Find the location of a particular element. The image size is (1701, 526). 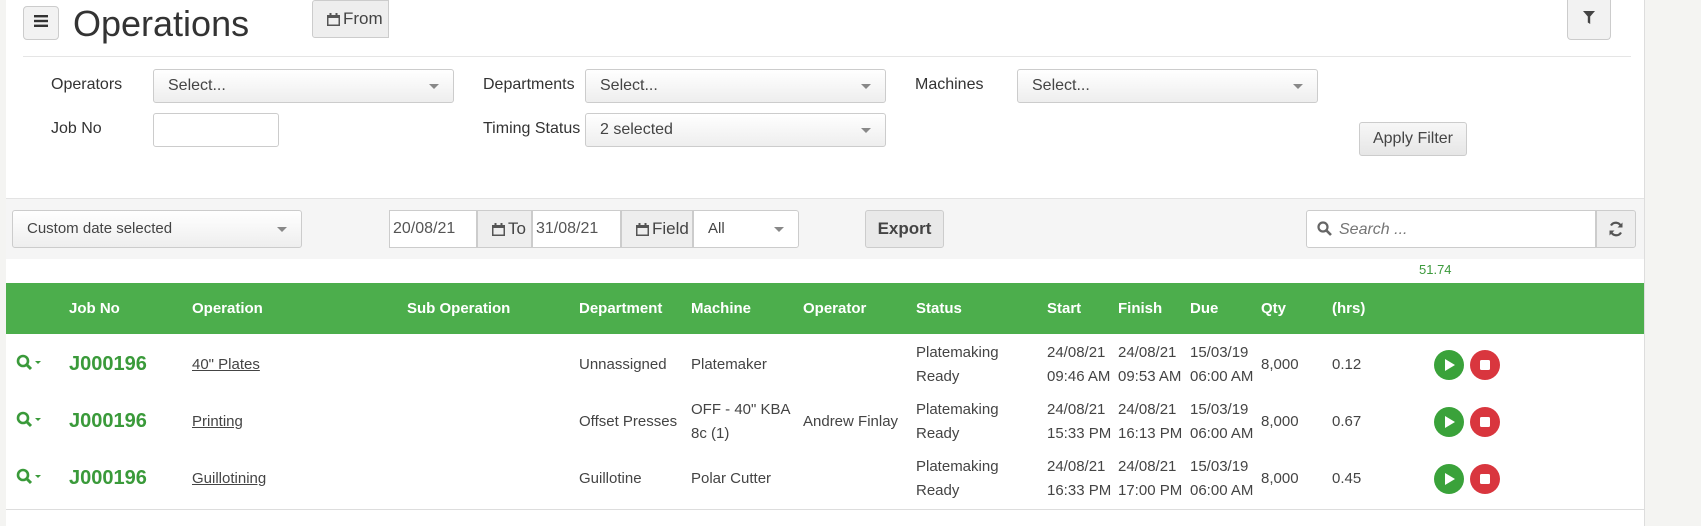

status-line1: Platemaking is located at coordinates (957, 409).